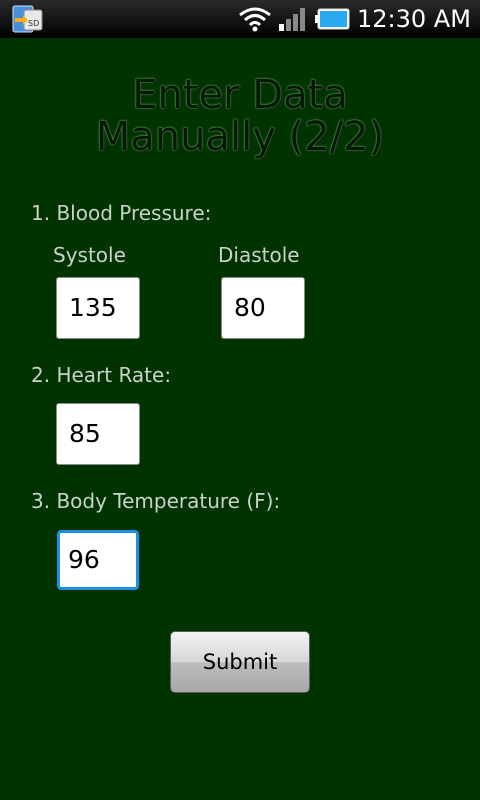  Describe the element at coordinates (101, 375) in the screenshot. I see `heart-rate-label: 2. Heart Rate:` at that location.